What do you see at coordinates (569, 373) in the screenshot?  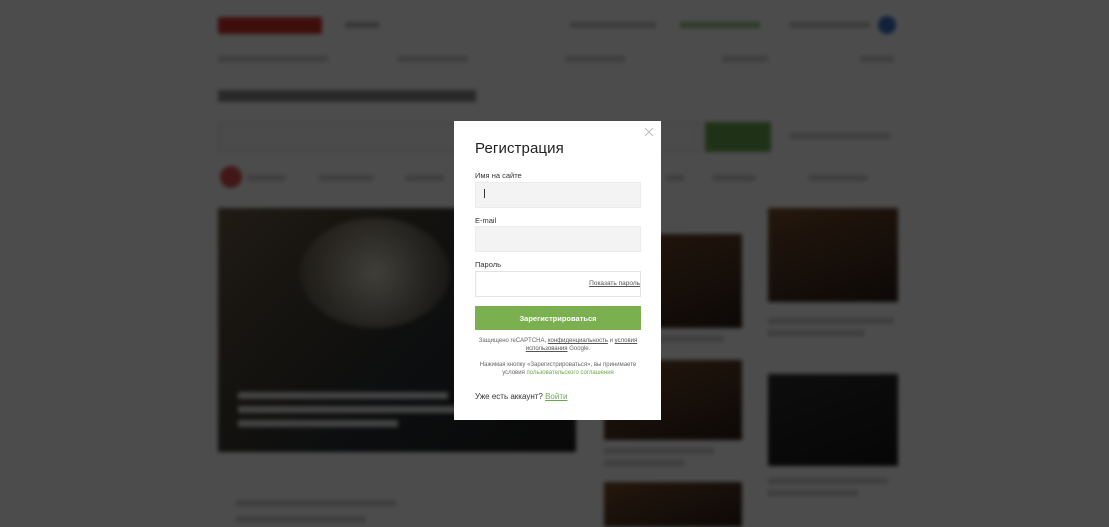 I see `user-agreement-link: пользовательского соглашения` at bounding box center [569, 373].